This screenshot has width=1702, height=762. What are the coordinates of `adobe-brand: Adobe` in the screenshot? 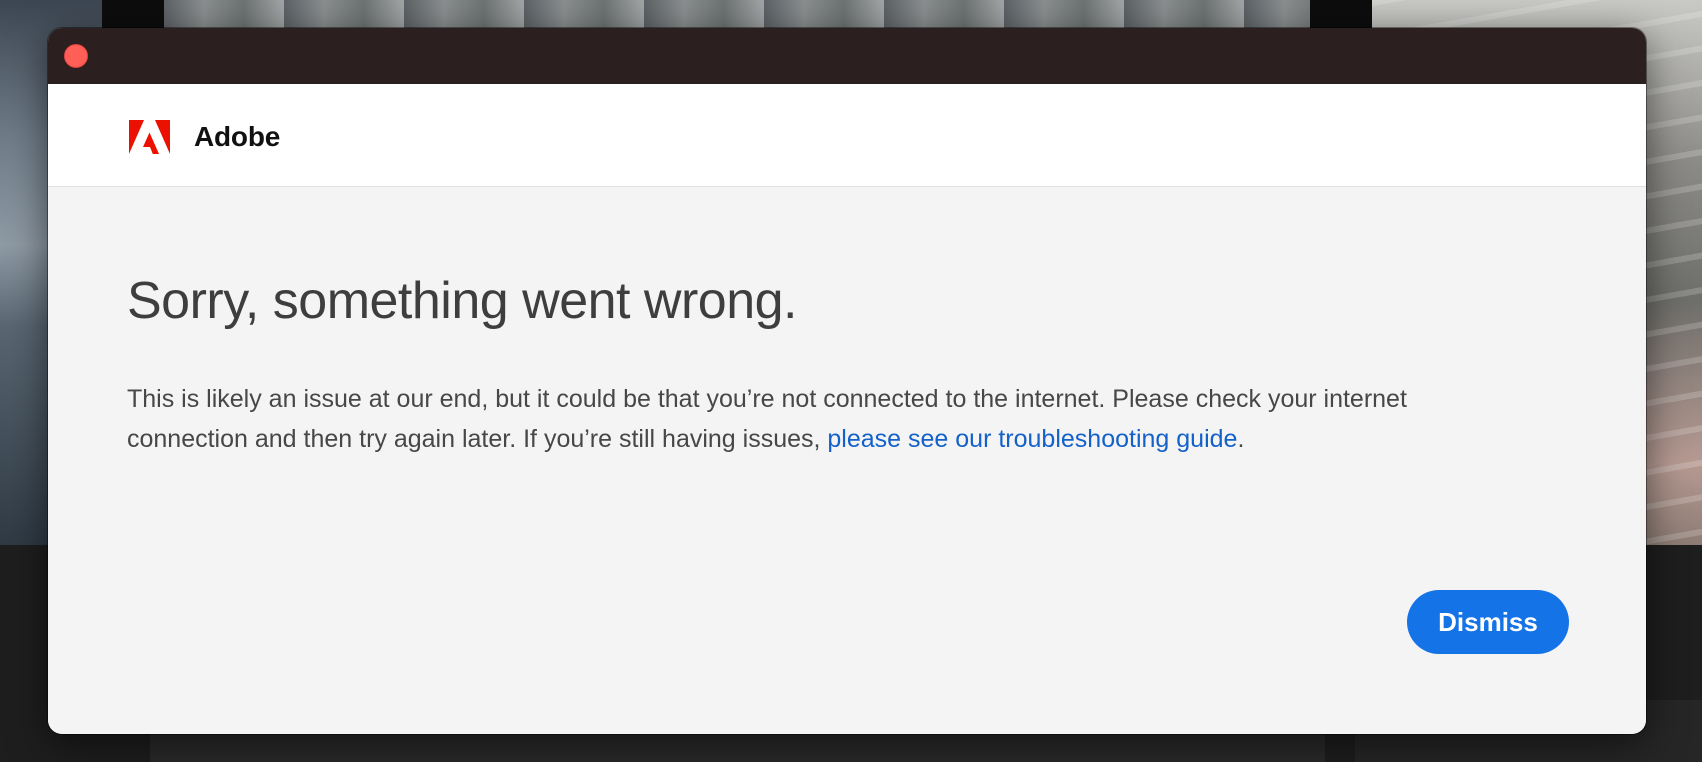 It's located at (204, 137).